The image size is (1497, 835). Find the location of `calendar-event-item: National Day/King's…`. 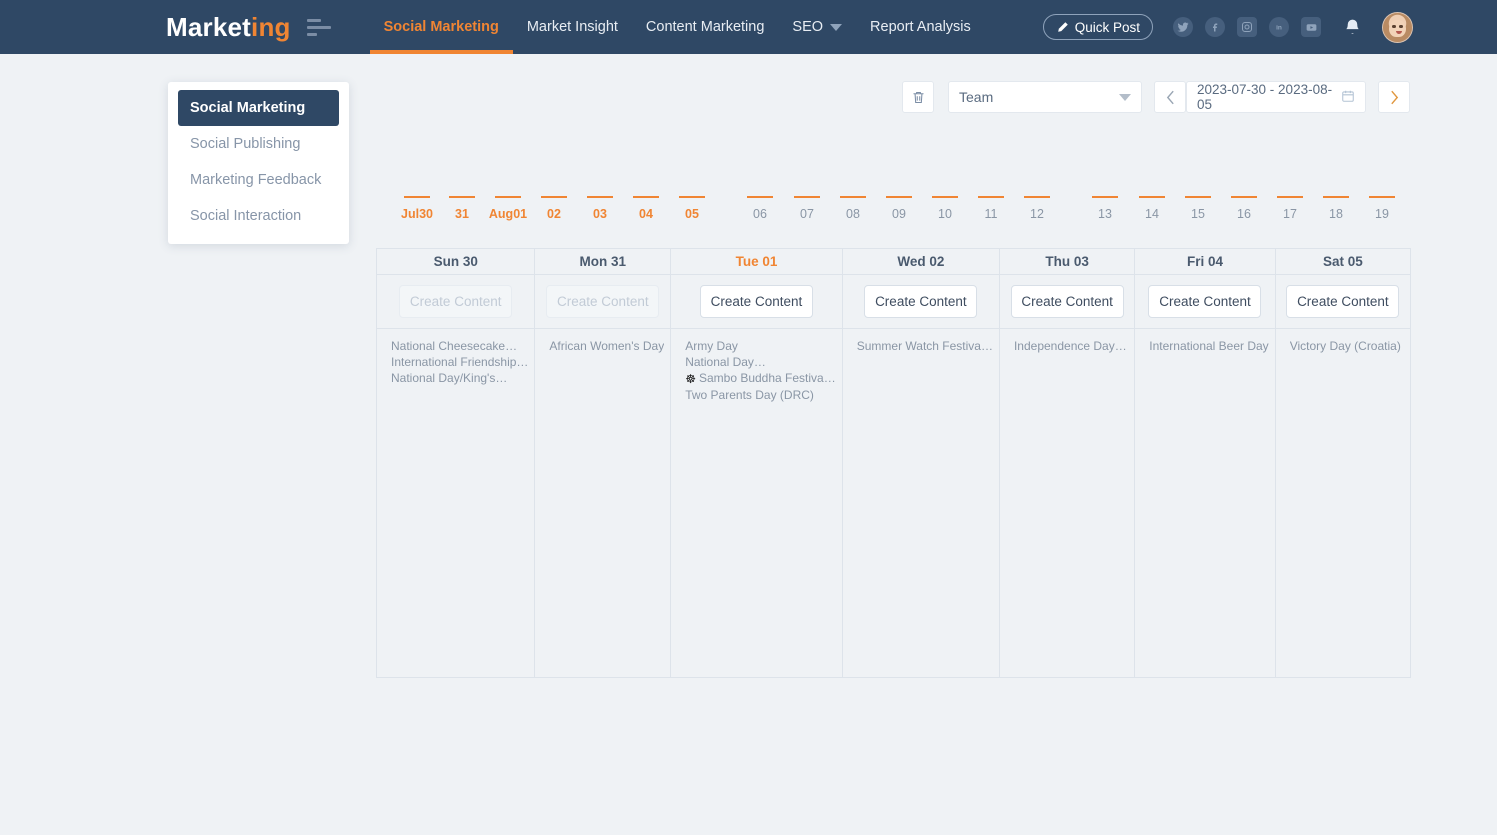

calendar-event-item: National Day/King's… is located at coordinates (459, 378).